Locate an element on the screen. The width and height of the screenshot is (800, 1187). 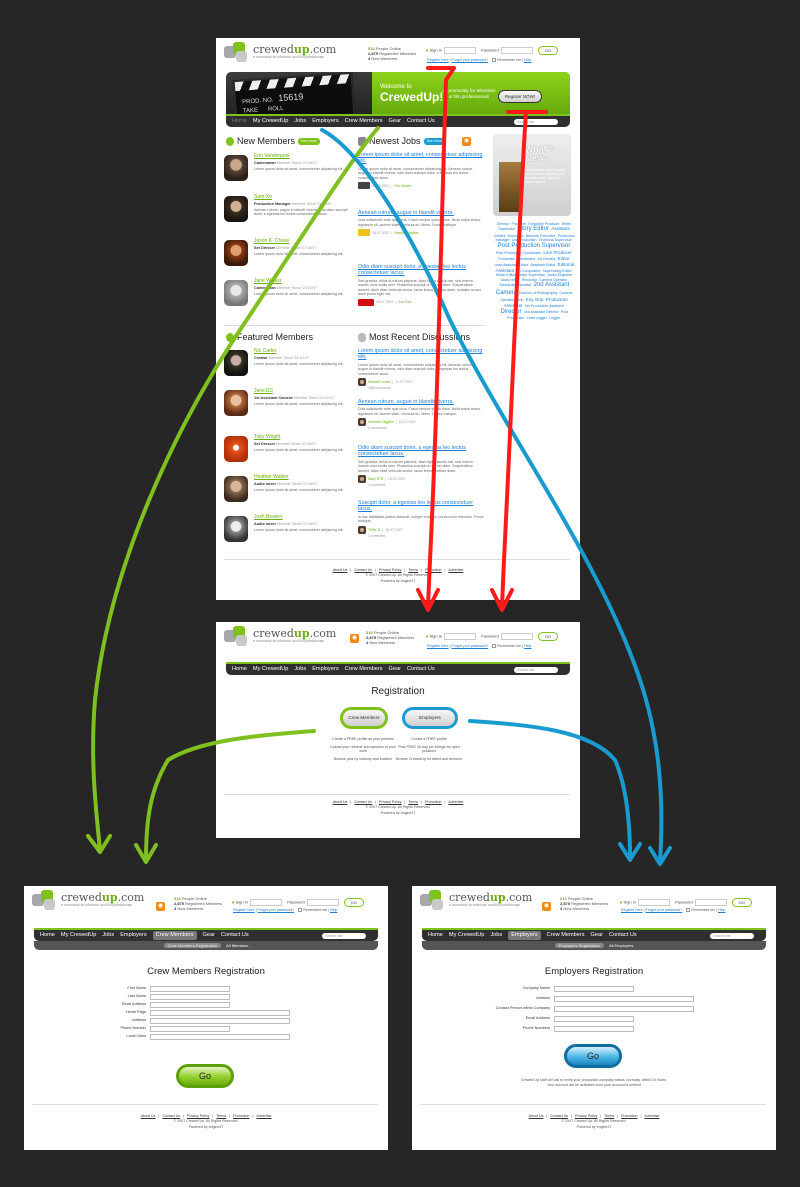
tag-link: Music Supervisor is located at coordinates (532, 275).